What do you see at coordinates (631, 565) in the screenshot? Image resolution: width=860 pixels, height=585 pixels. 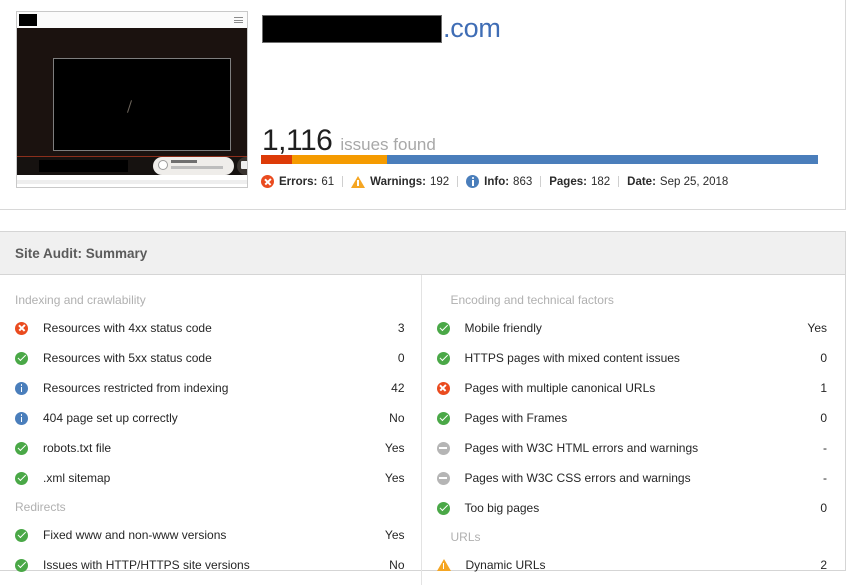 I see `audit-row: Dynamic URLs 2` at bounding box center [631, 565].